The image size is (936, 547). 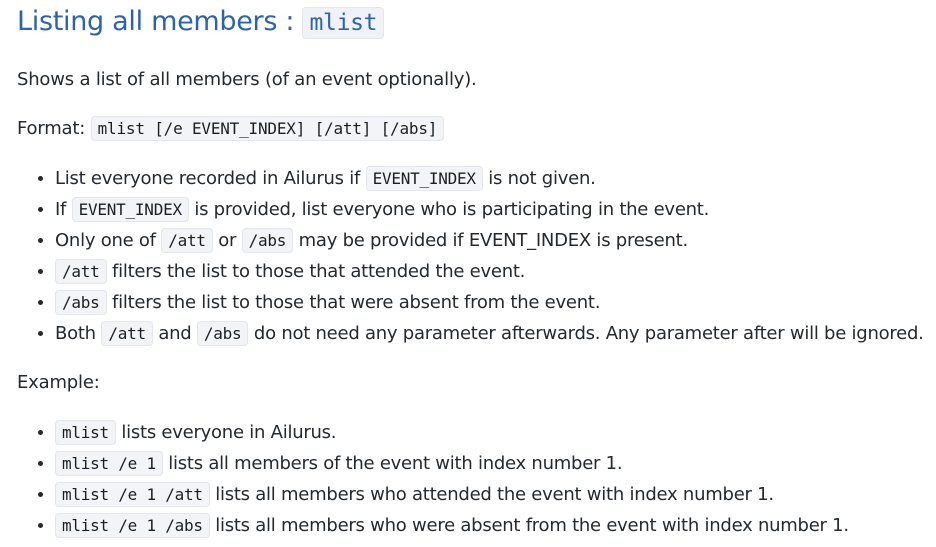 What do you see at coordinates (132, 494) in the screenshot?
I see `inline-code: mlist /e 1 /att` at bounding box center [132, 494].